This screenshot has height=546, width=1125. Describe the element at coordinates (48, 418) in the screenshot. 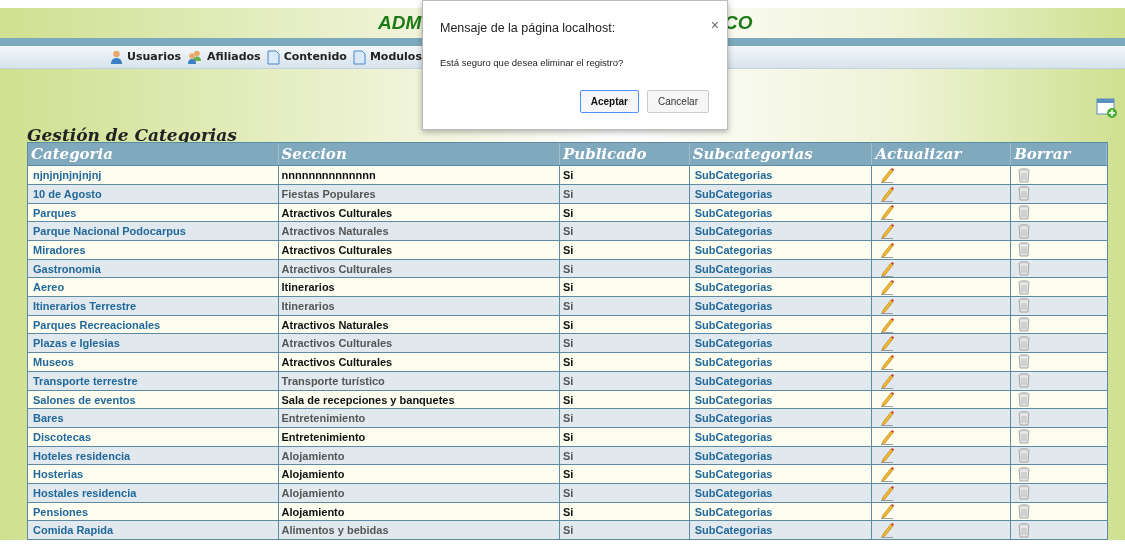

I see `category-link: Bares` at that location.